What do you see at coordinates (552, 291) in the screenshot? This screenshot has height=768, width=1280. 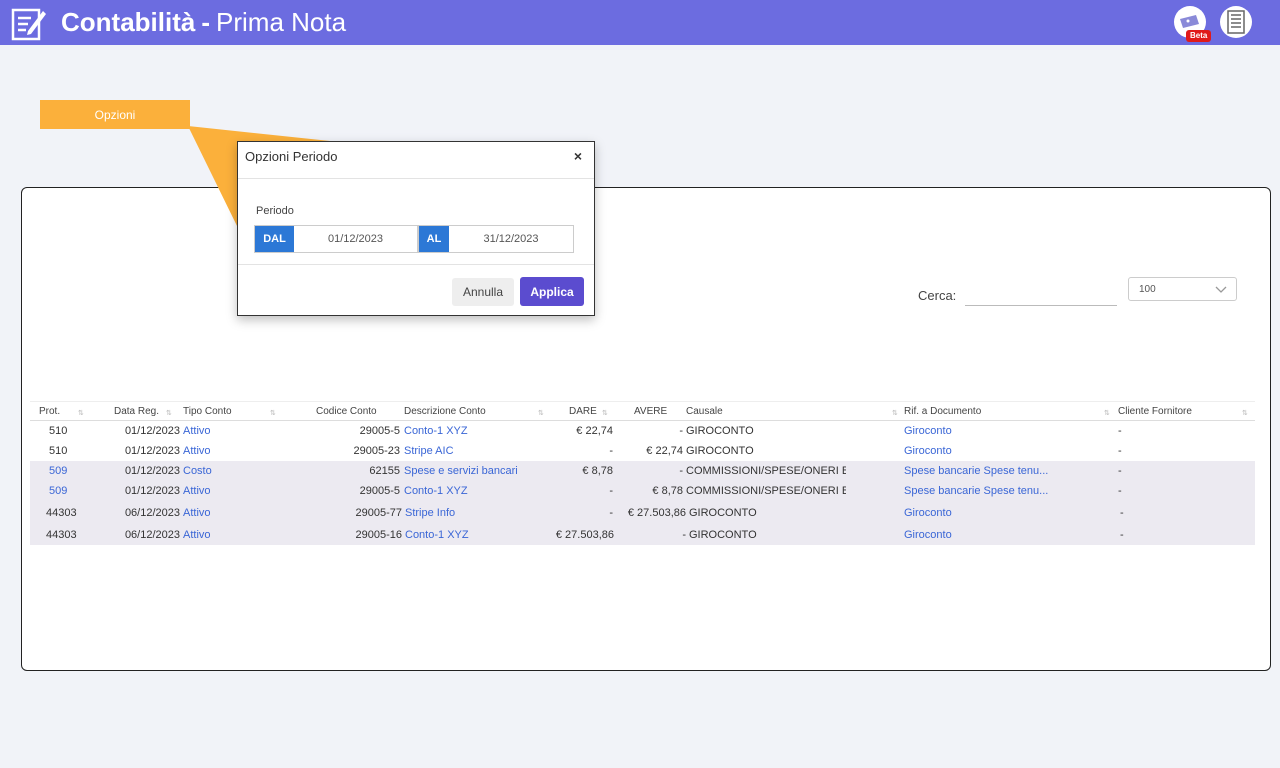 I see `apply-button: Applica` at bounding box center [552, 291].